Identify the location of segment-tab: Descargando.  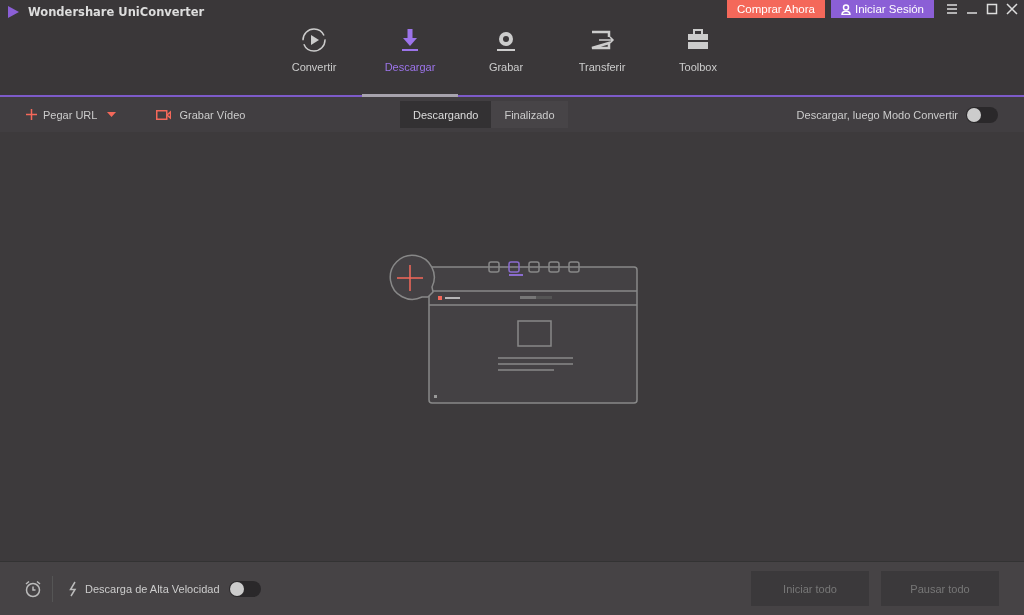
(446, 114).